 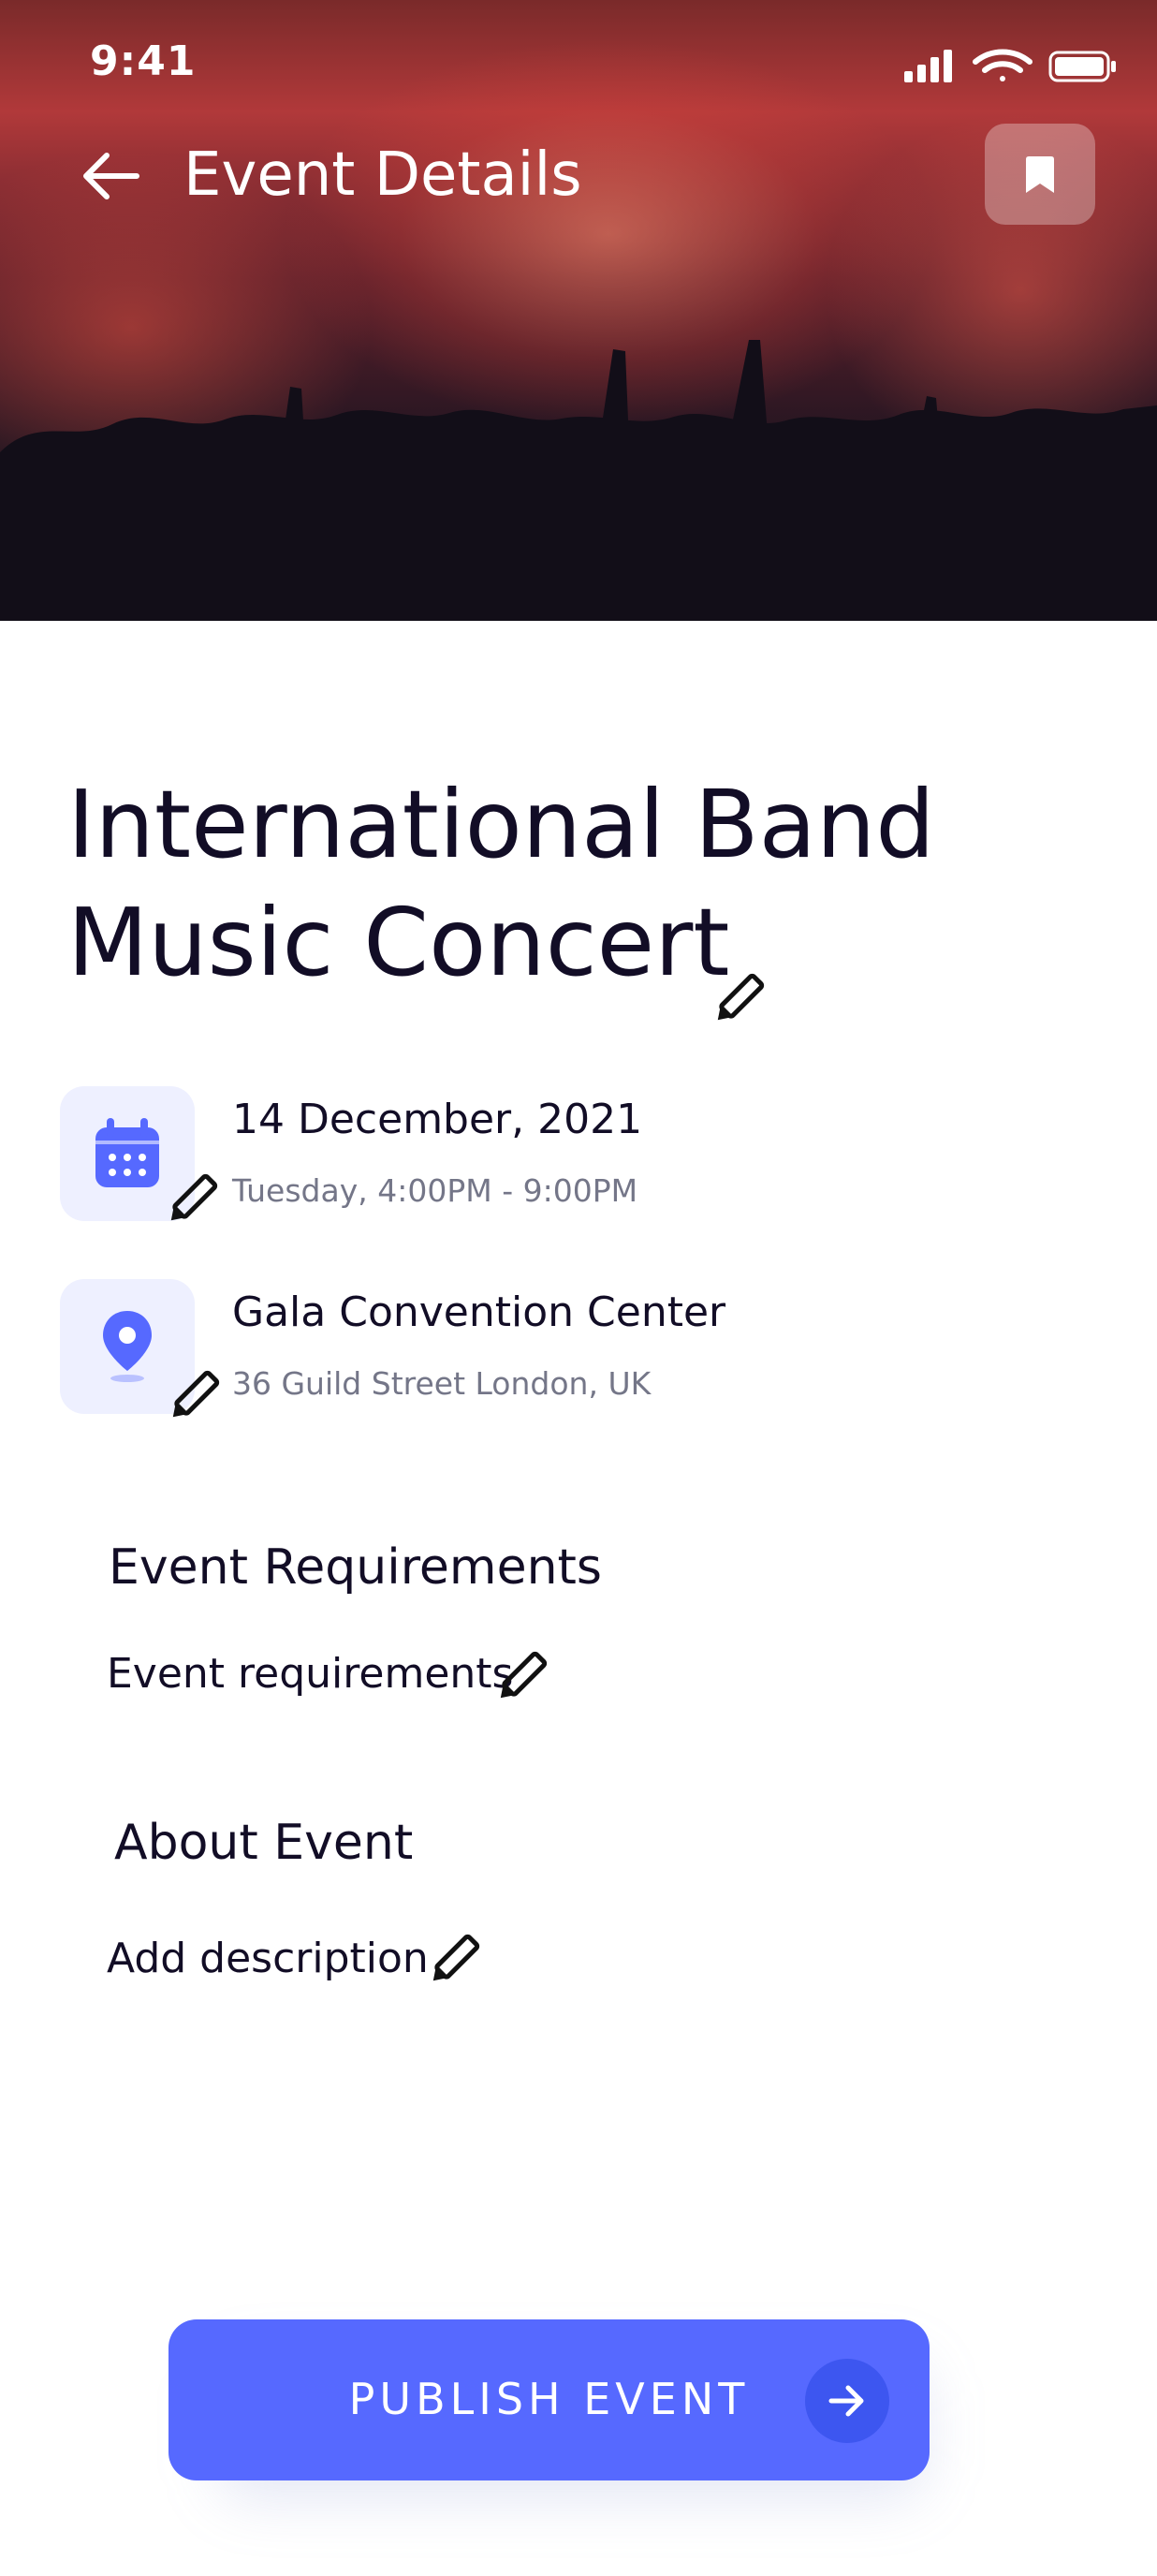 What do you see at coordinates (1082, 66) in the screenshot?
I see `battery-icon` at bounding box center [1082, 66].